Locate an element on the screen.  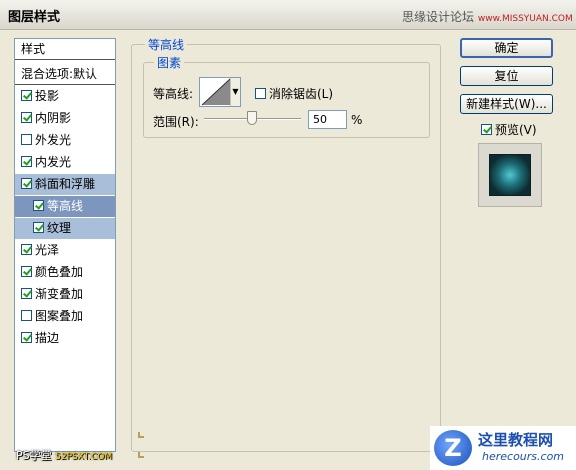
preview-checkbox is located at coordinates (486, 129).